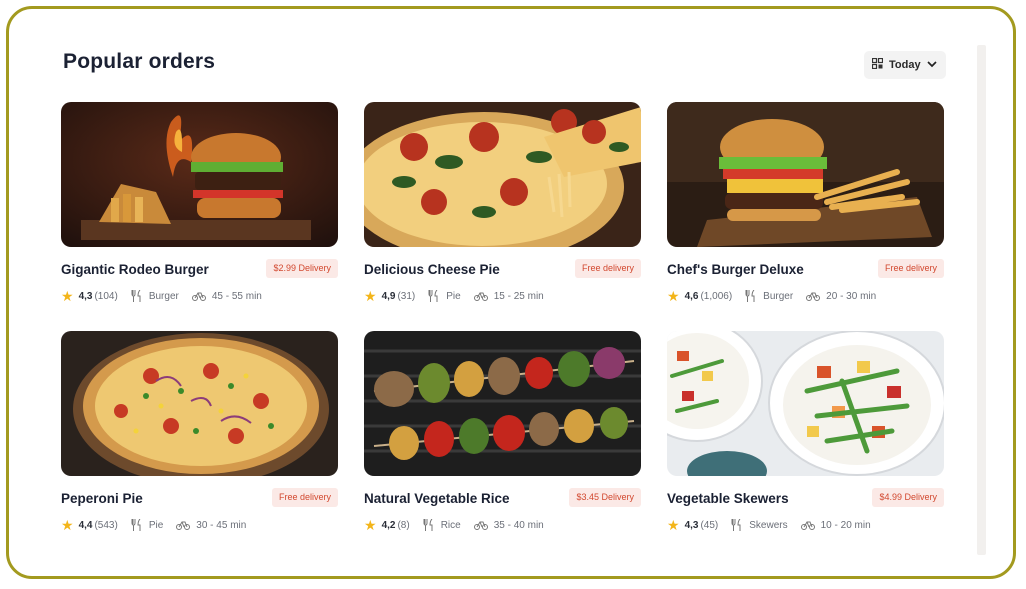 This screenshot has height=589, width=1026. Describe the element at coordinates (106, 525) in the screenshot. I see `review-count: (543)` at that location.